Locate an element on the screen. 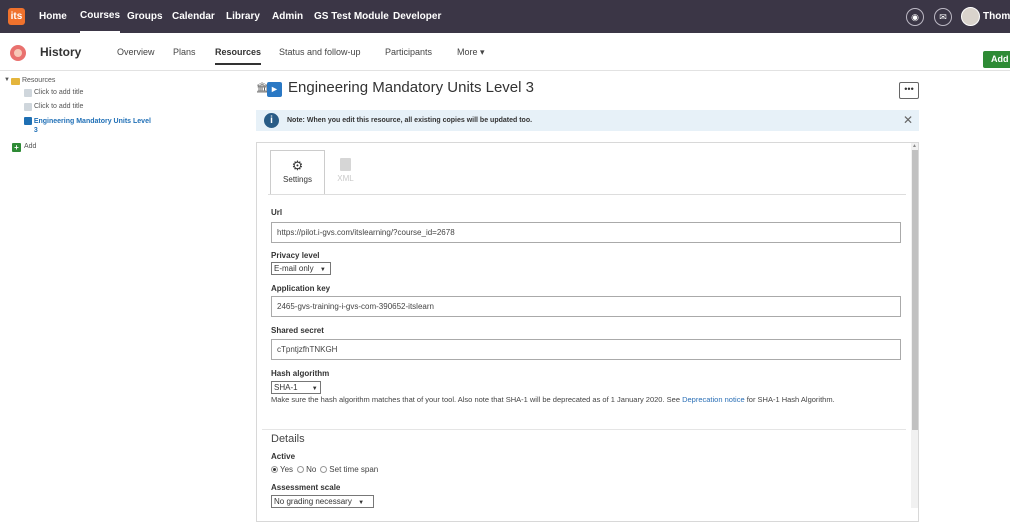 This screenshot has width=1010, height=522. tree-item-1: Click to add title is located at coordinates (53, 93).